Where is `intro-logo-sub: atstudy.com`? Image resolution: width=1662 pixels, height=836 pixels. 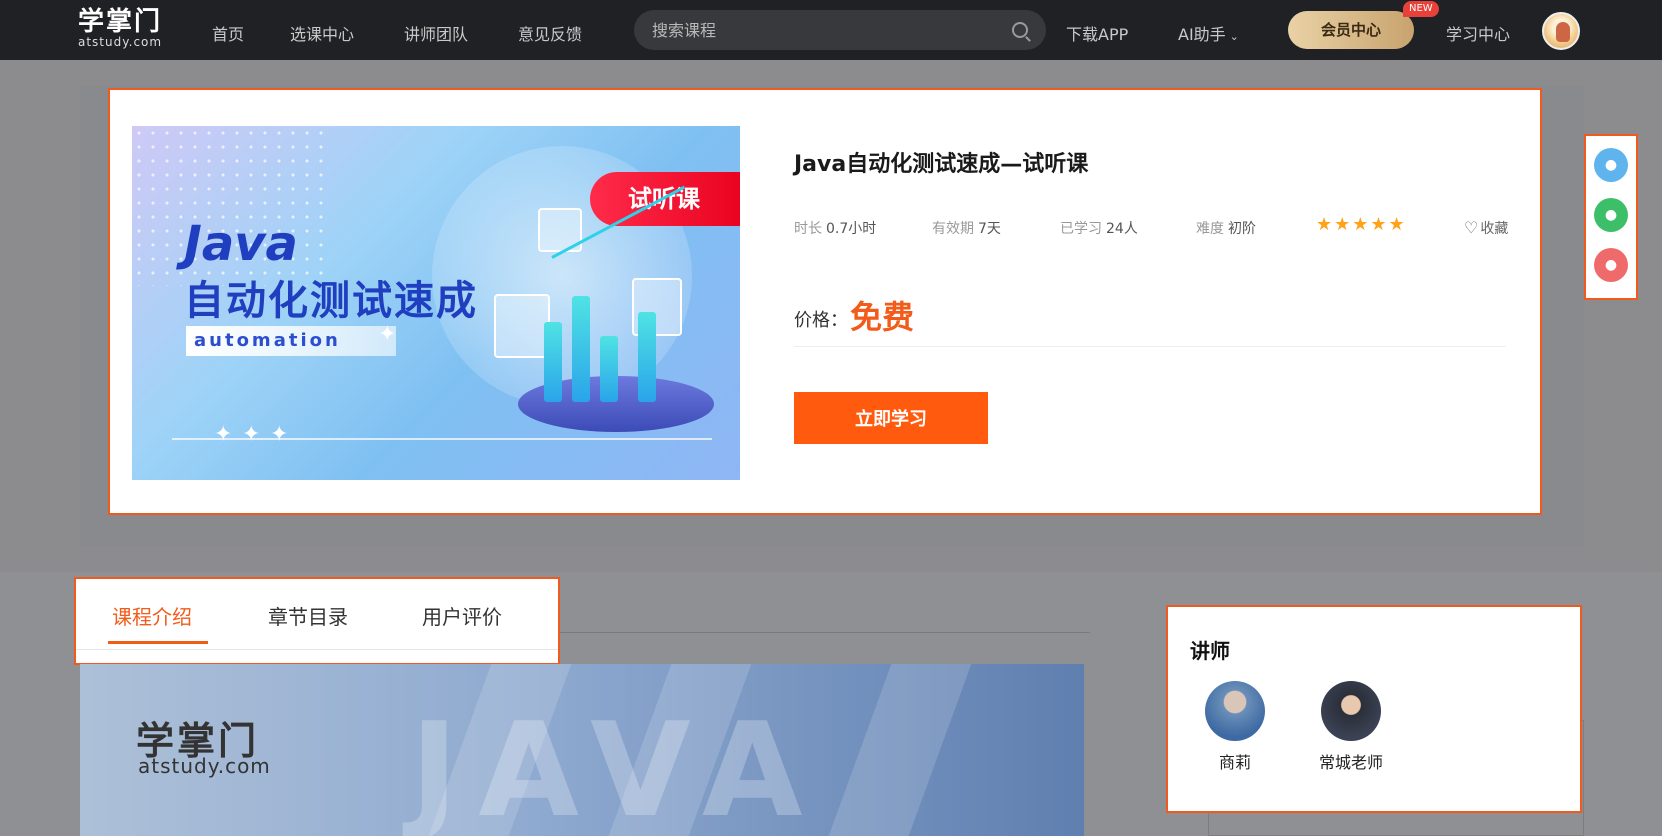 intro-logo-sub: atstudy.com is located at coordinates (204, 766).